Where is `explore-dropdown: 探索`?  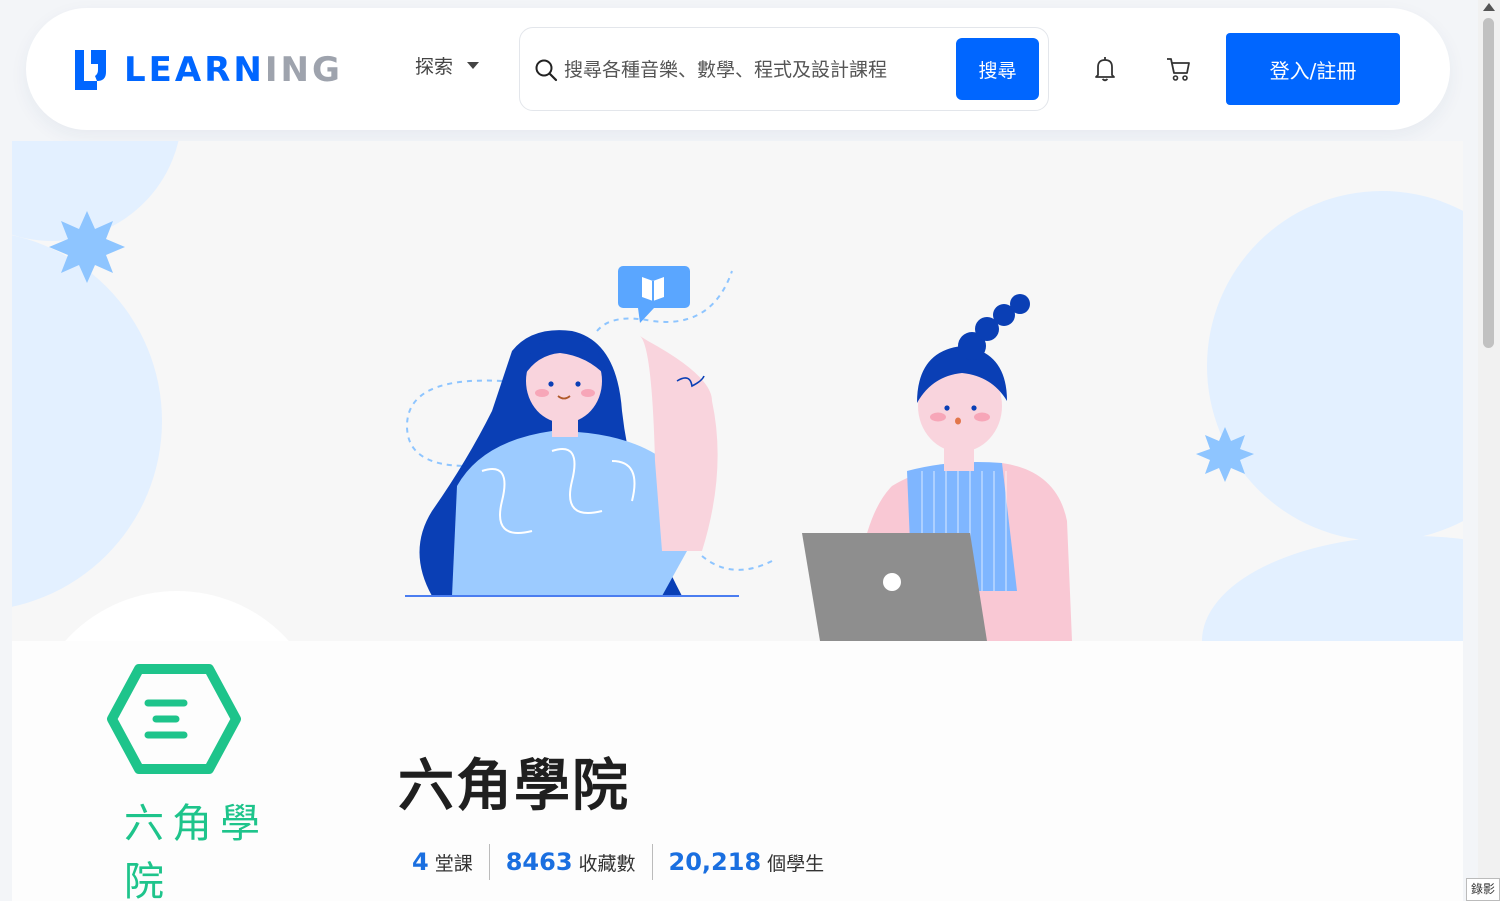 explore-dropdown: 探索 is located at coordinates (447, 65).